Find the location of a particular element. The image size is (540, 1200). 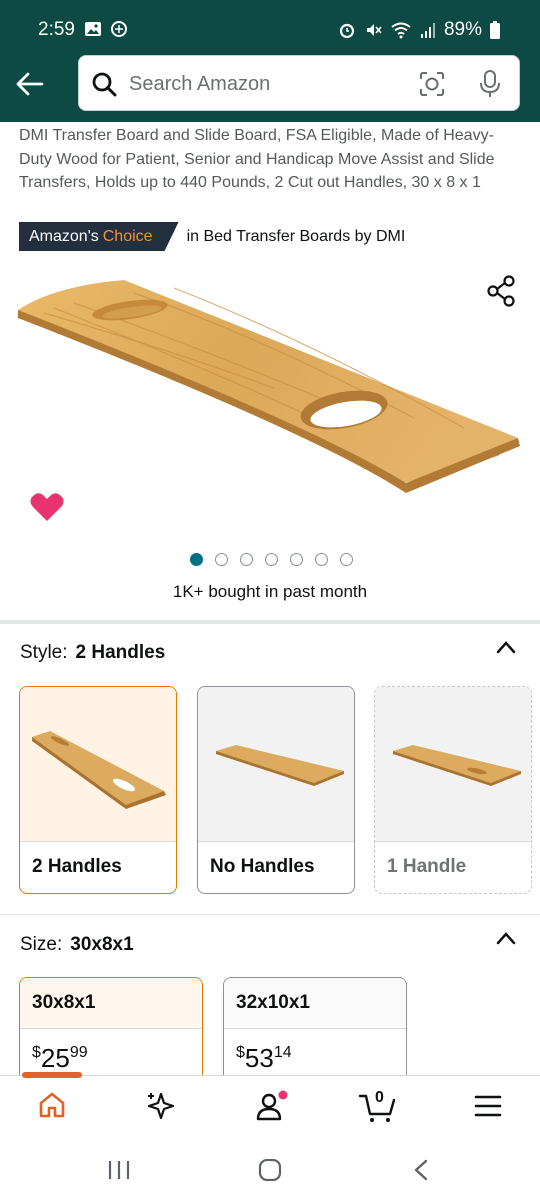

price-fraction: 14 is located at coordinates (282, 1052).